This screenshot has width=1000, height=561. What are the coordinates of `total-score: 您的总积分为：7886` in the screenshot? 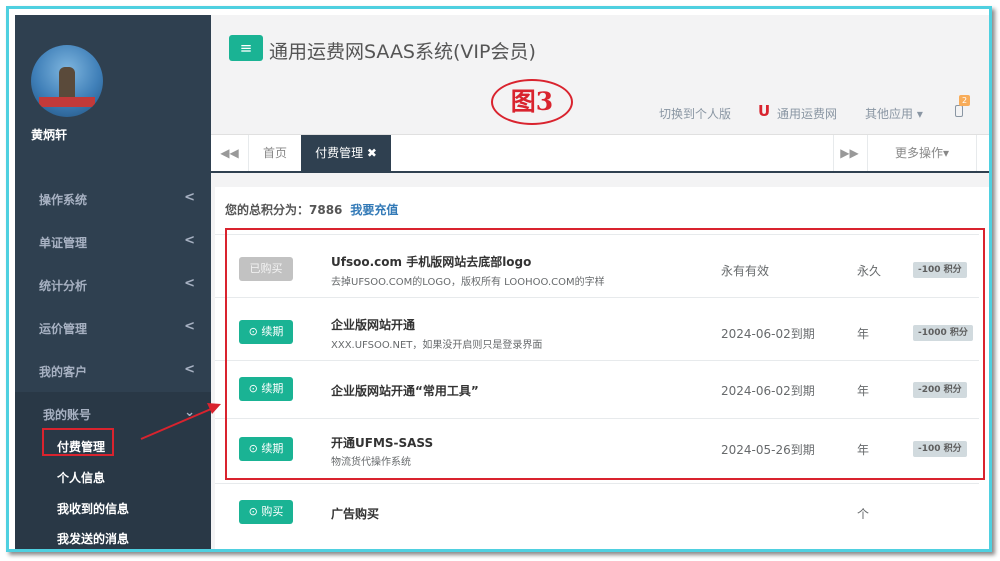 It's located at (284, 210).